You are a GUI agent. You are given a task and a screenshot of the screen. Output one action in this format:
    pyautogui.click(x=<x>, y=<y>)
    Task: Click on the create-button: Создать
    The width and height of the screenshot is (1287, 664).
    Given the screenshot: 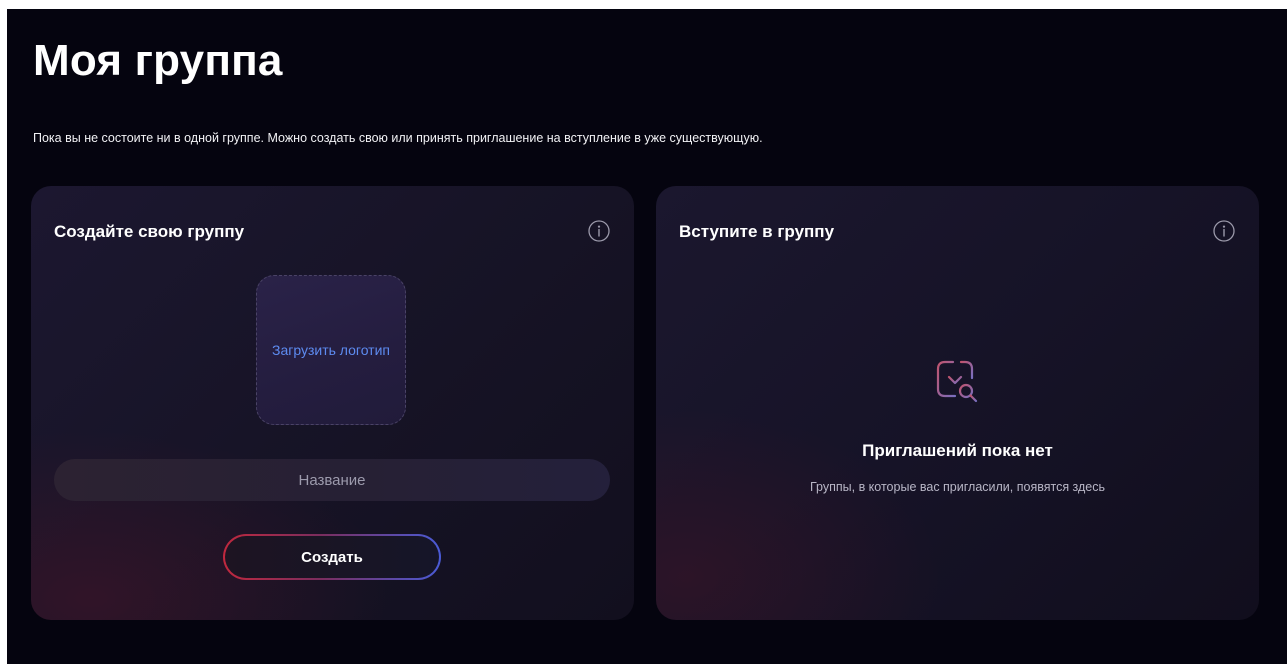 What is the action you would take?
    pyautogui.click(x=332, y=557)
    